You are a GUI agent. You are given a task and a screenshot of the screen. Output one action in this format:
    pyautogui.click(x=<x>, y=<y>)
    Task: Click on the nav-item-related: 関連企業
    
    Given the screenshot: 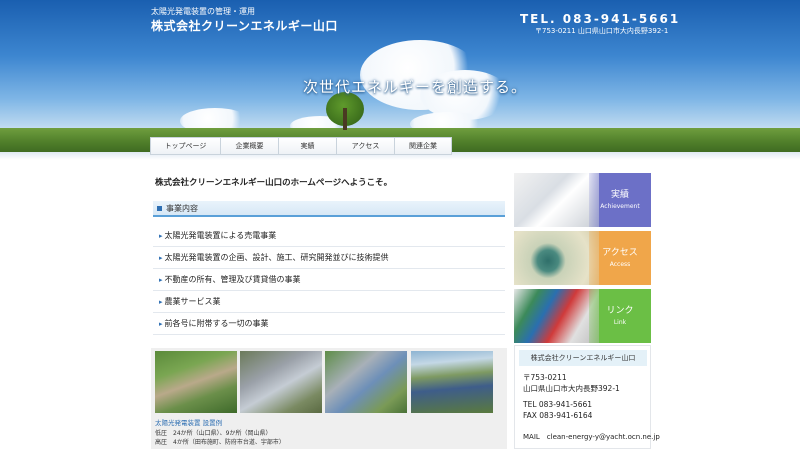 What is the action you would take?
    pyautogui.click(x=423, y=146)
    